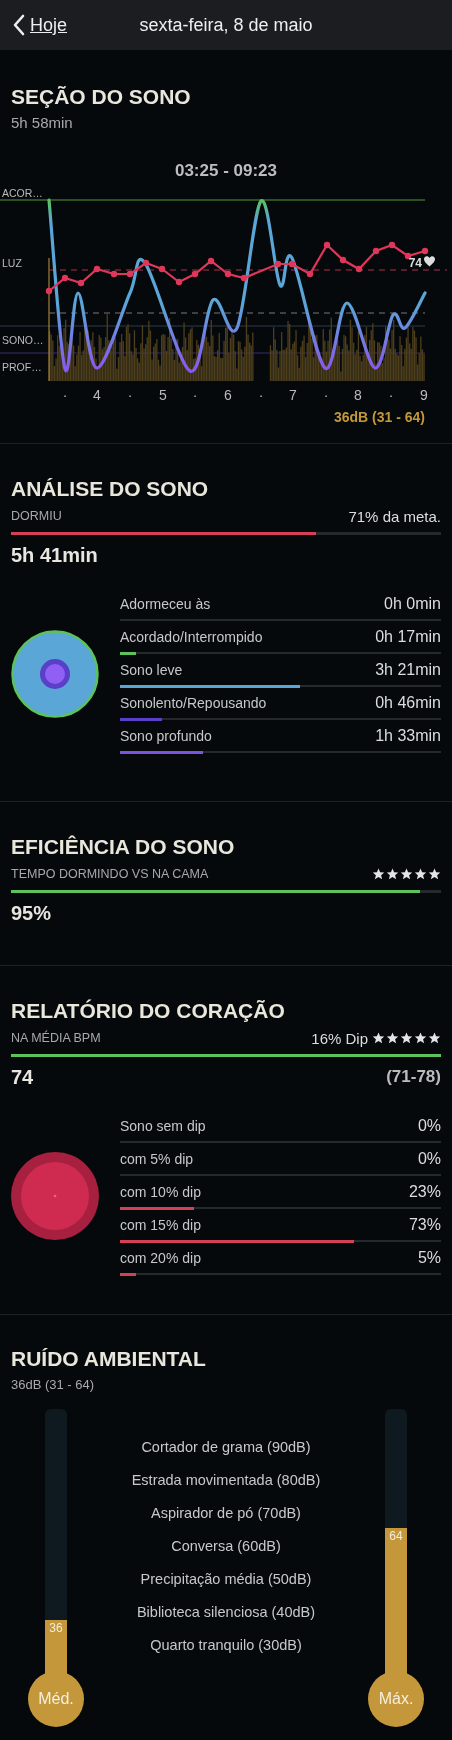 This screenshot has height=1740, width=452. I want to click on dip-category: Sono sem dip, so click(163, 1126).